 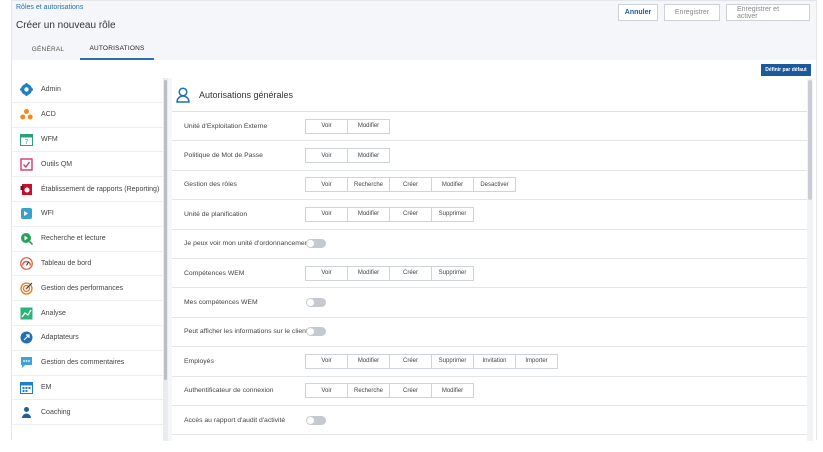 I want to click on em-calendar-icon, so click(x=26, y=387).